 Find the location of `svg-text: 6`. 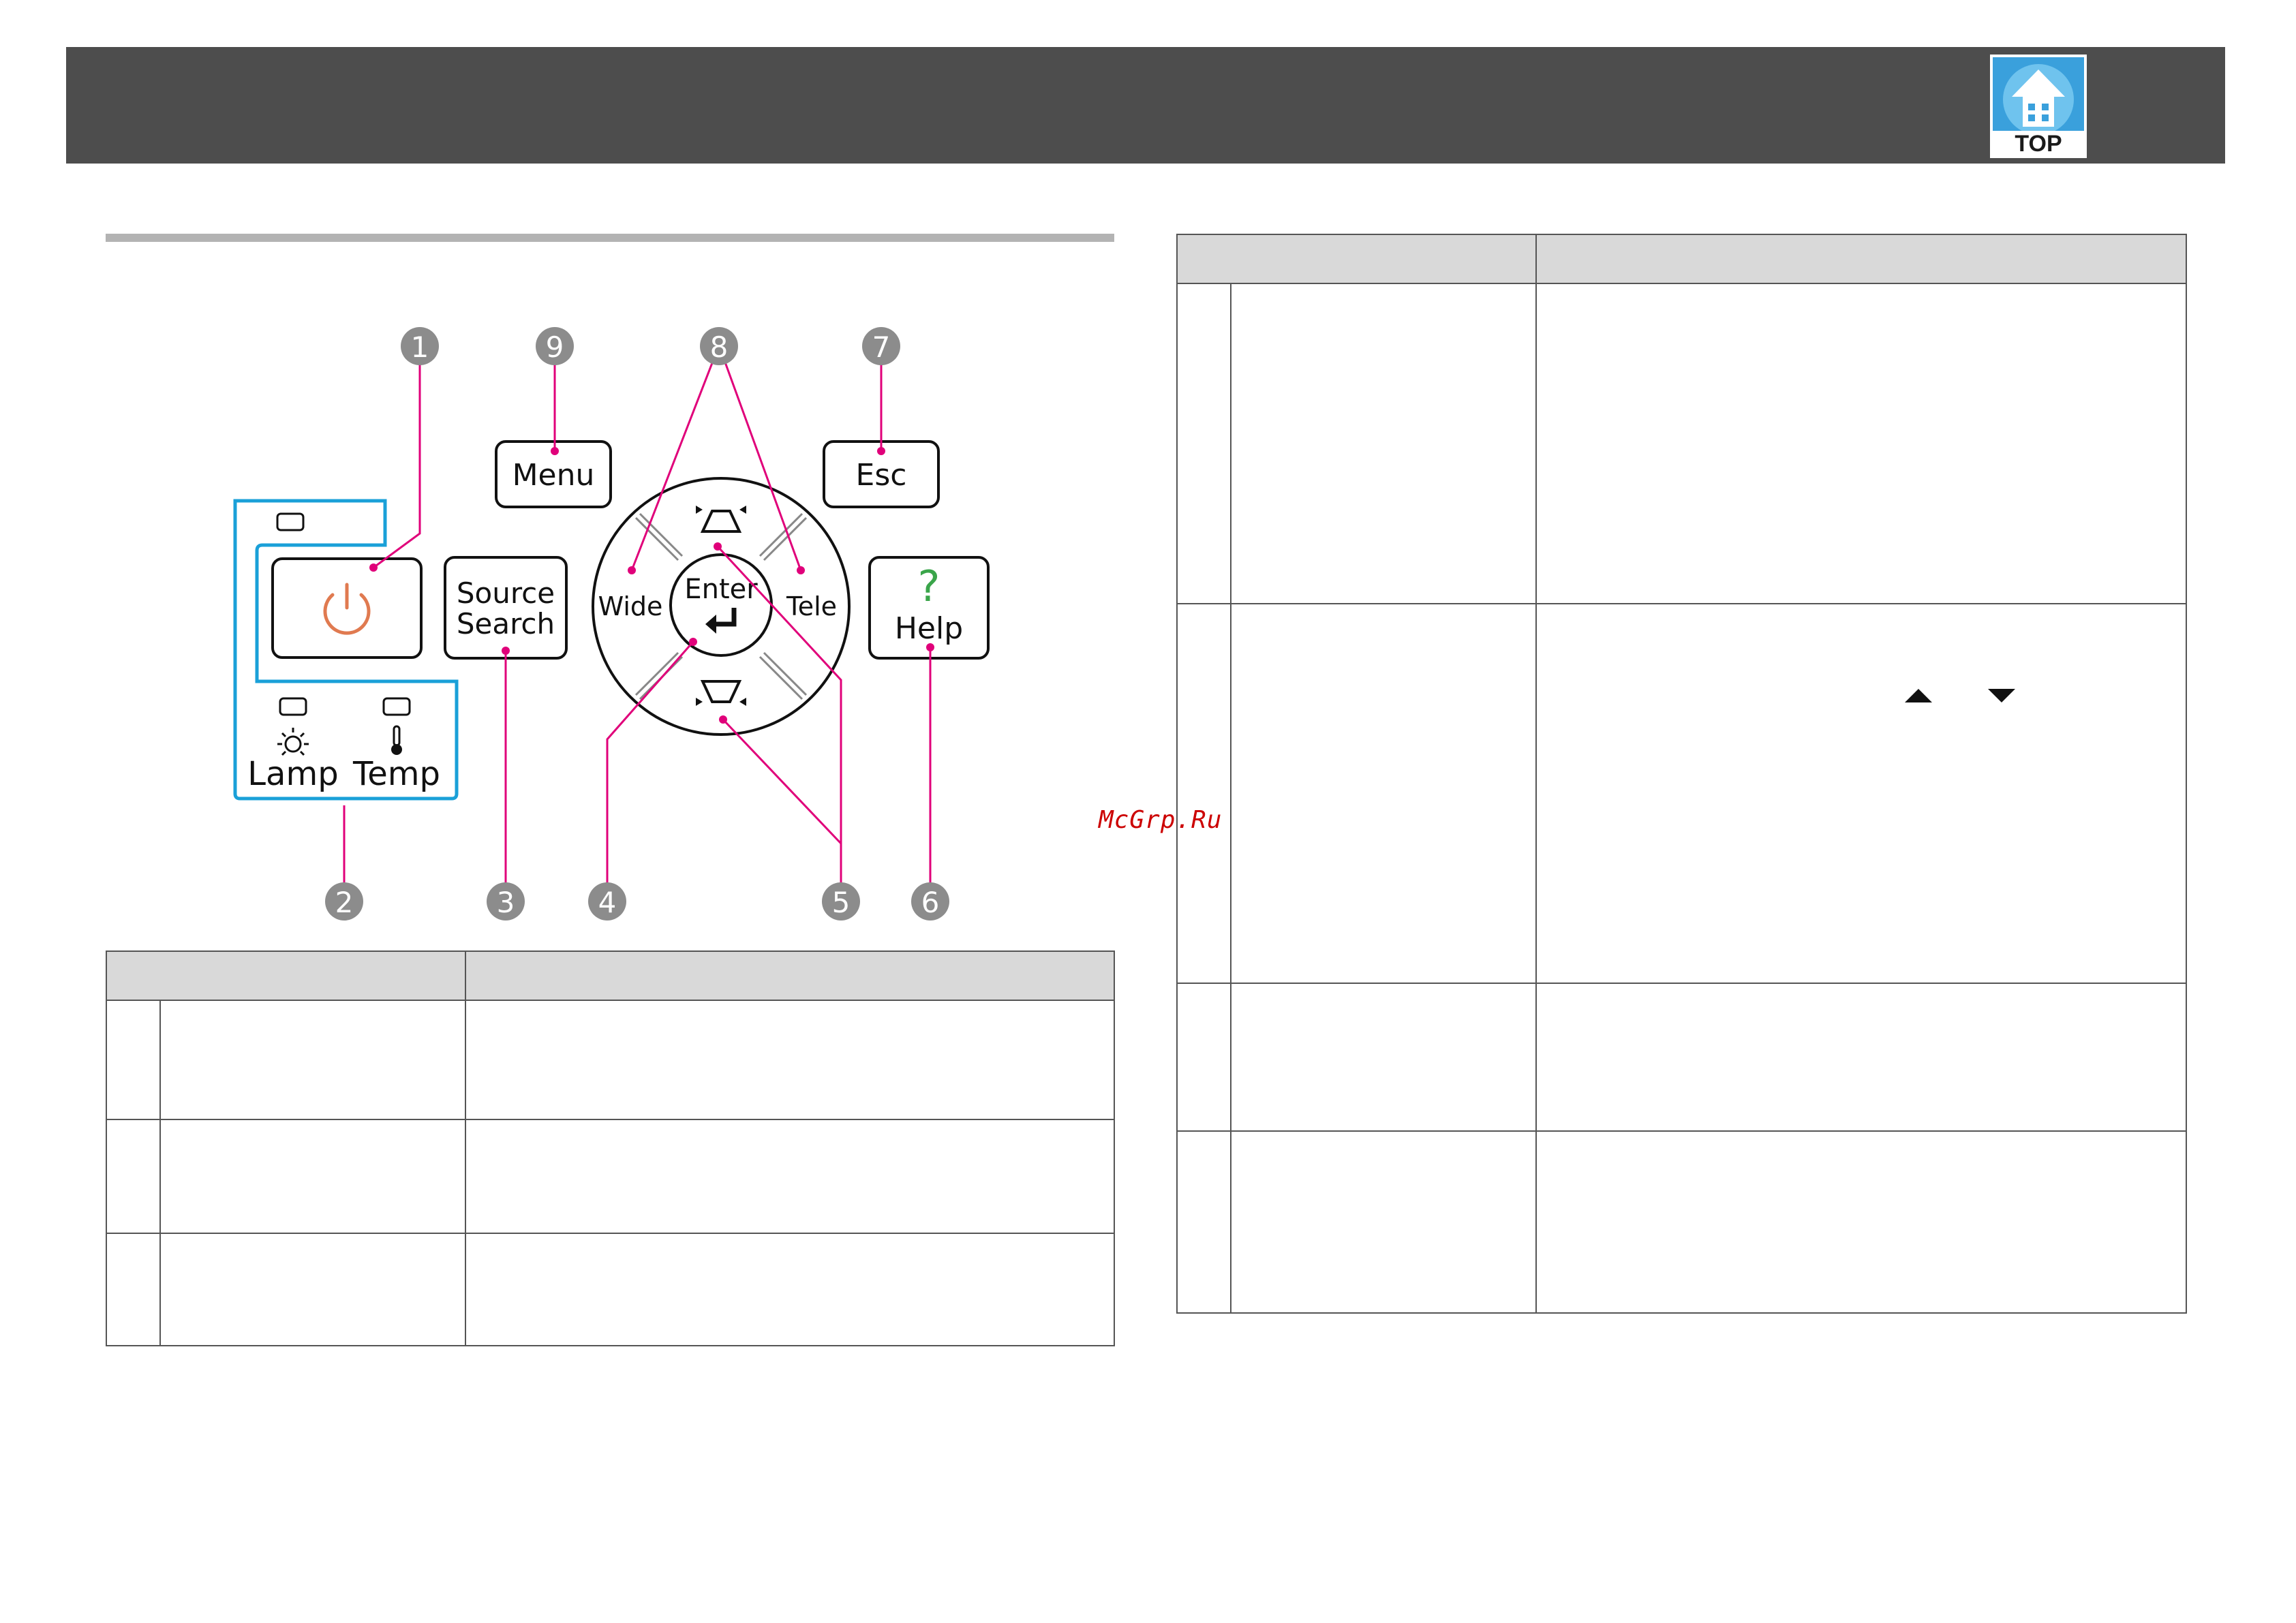

svg-text: 6 is located at coordinates (930, 902).